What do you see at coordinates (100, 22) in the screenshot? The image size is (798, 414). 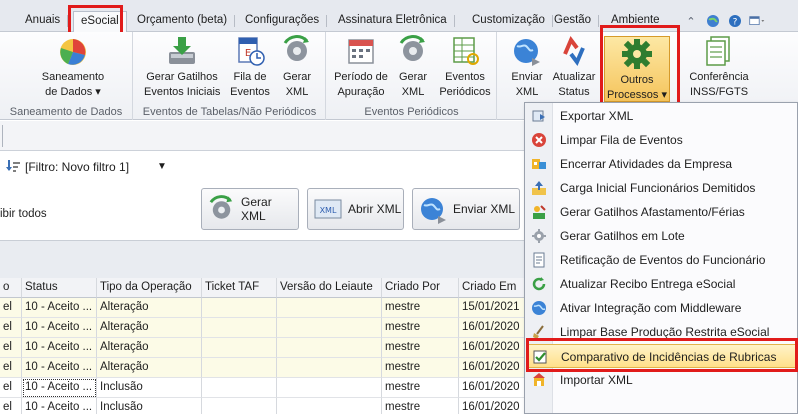 I see `tab-esocial: eSocial` at bounding box center [100, 22].